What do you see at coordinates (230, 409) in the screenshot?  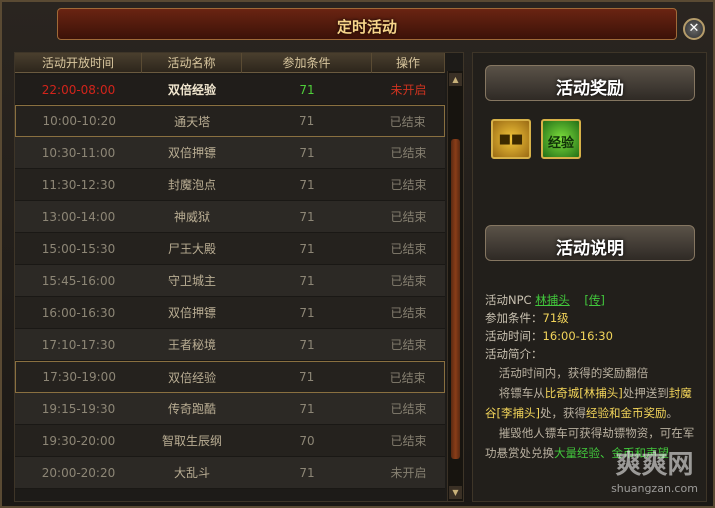 I see `table-row: 19:15-19:30 传奇跑酷 71 已结束` at bounding box center [230, 409].